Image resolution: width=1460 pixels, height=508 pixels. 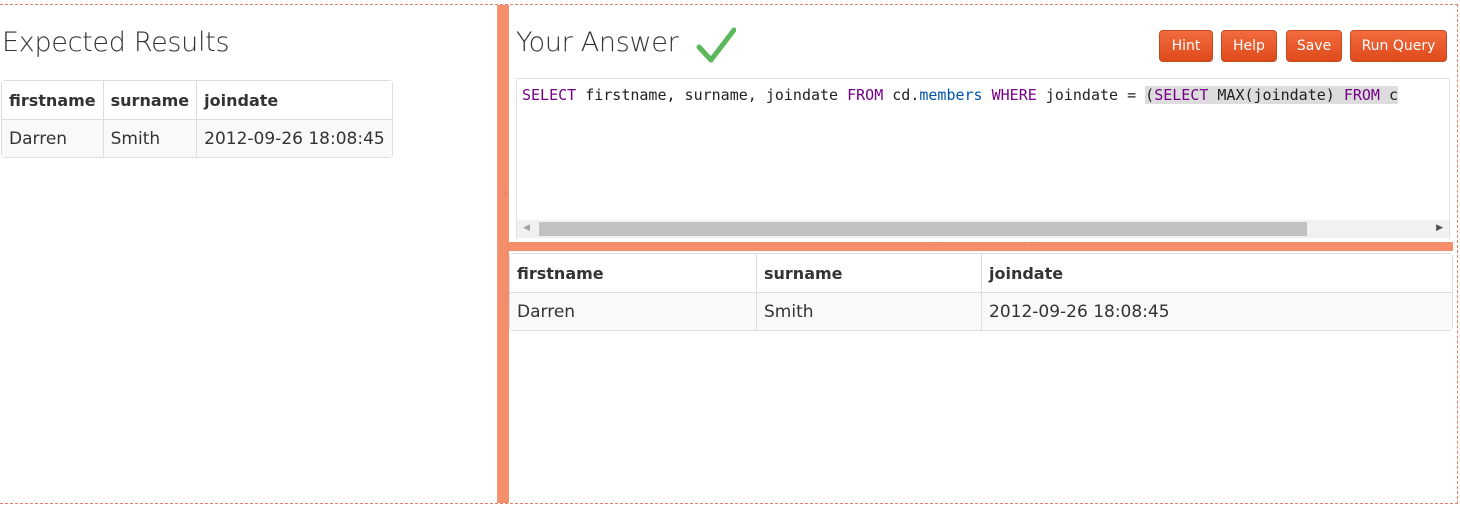 I want to click on sql-text: cd., so click(x=901, y=95).